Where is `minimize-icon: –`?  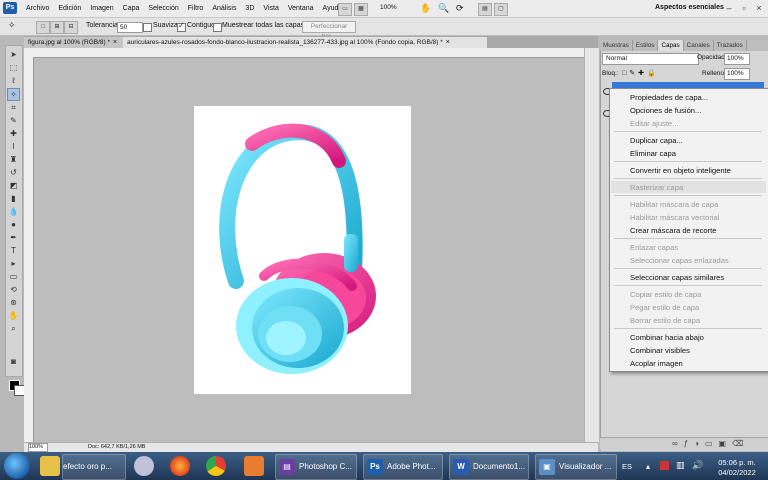
minimize-icon: – is located at coordinates (729, 8).